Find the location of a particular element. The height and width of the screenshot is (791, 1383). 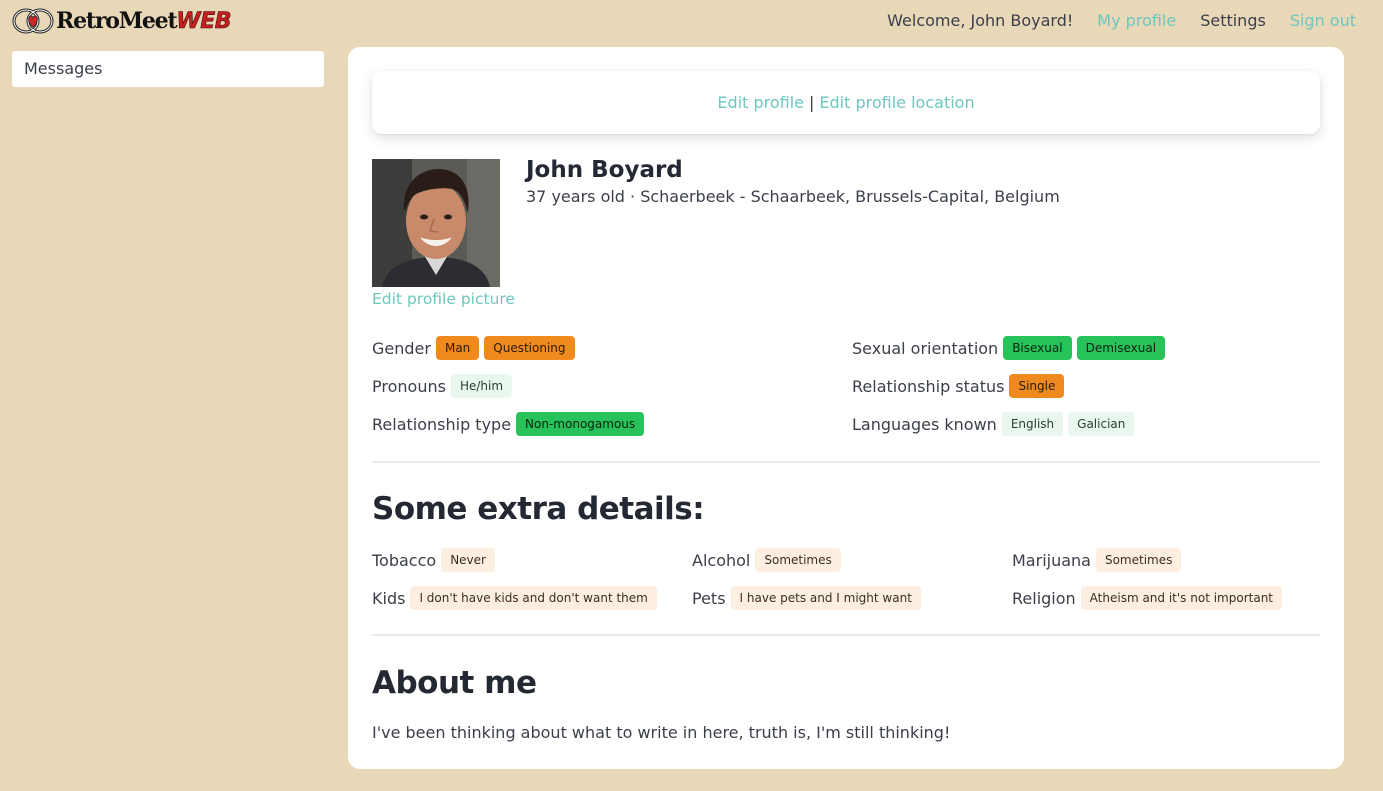

alcohol-field: Alcohol Sometimes is located at coordinates (769, 560).